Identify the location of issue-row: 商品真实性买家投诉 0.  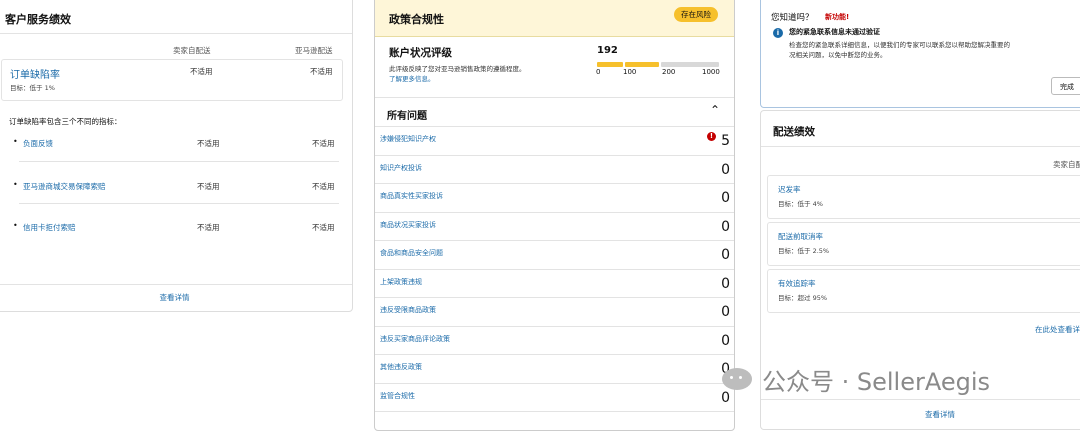
(554, 198).